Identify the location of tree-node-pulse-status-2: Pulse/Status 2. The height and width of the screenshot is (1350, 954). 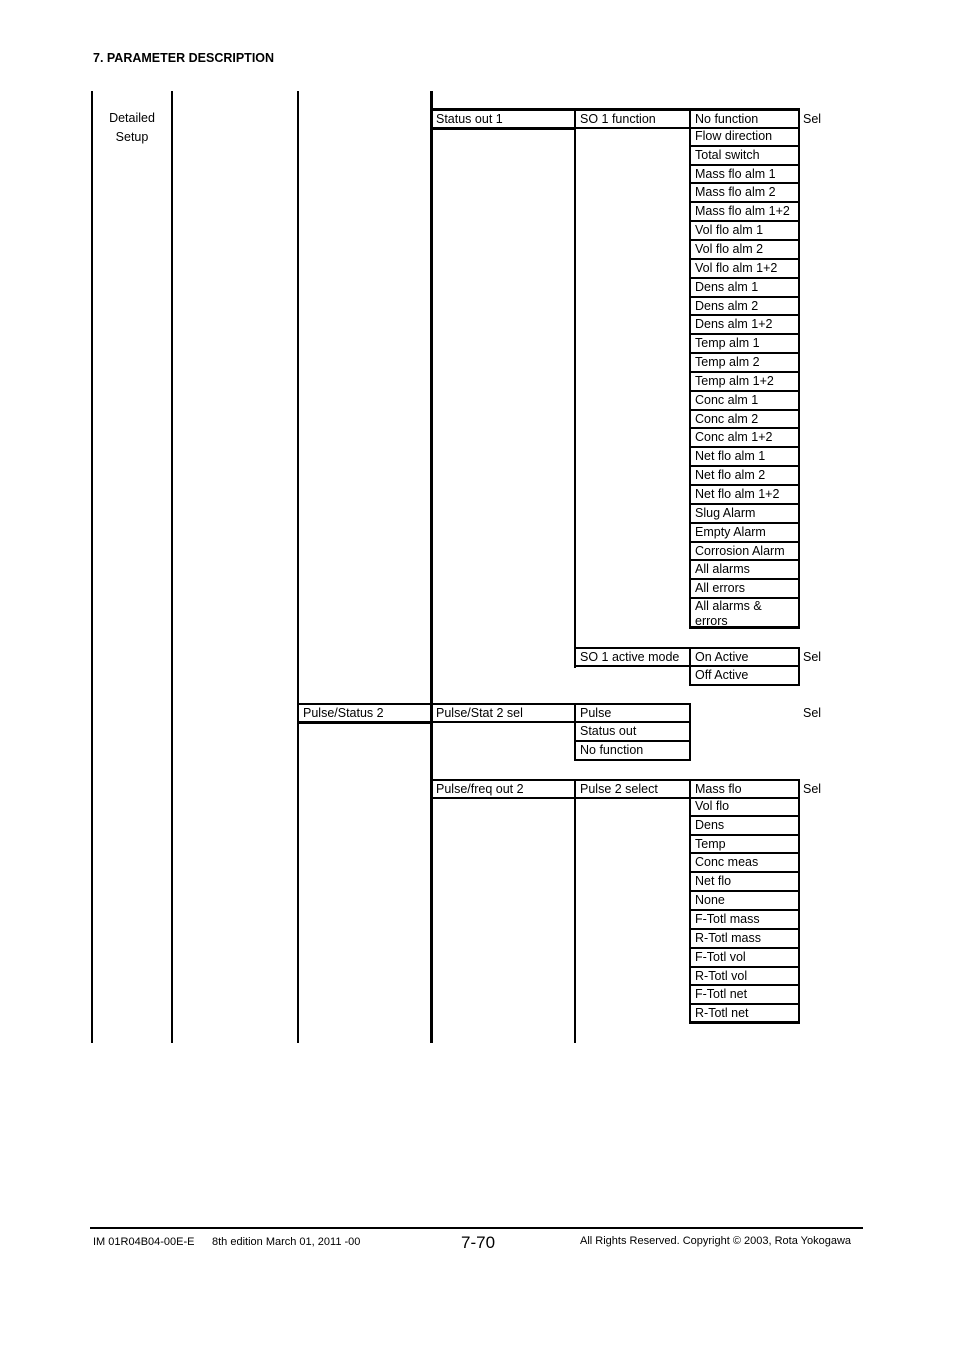
(343, 713).